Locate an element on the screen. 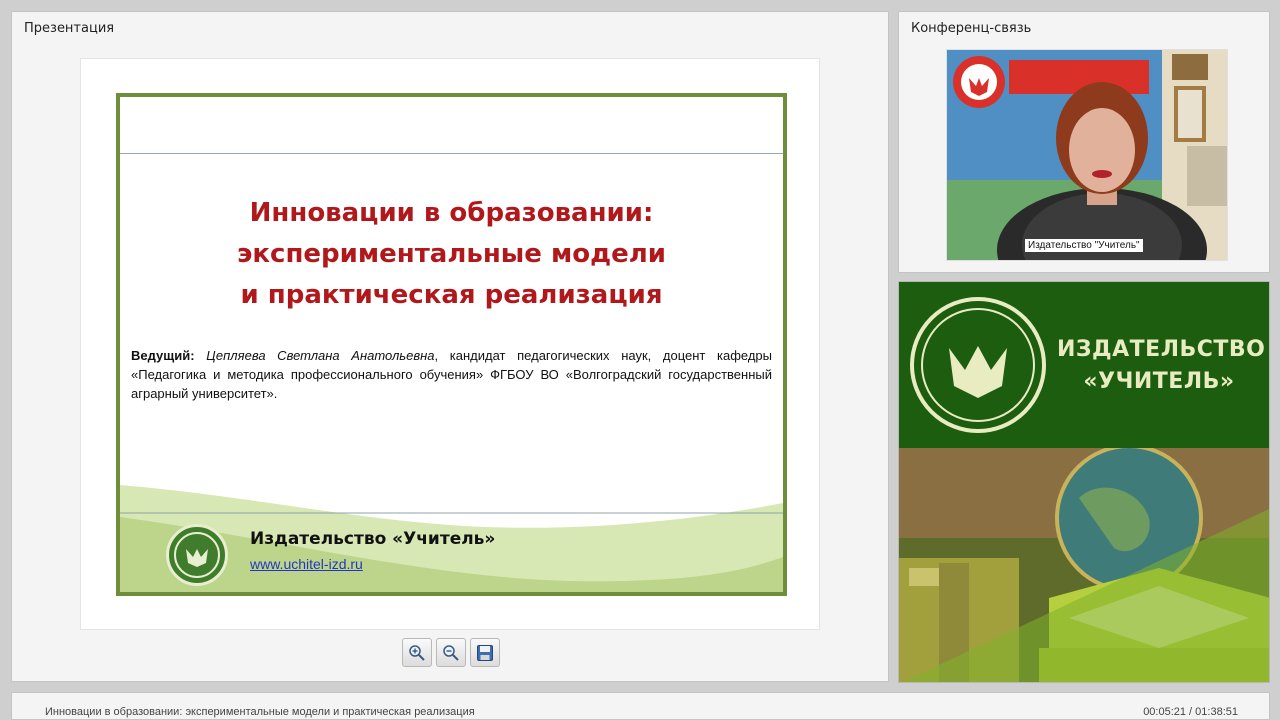 The width and height of the screenshot is (1280, 720). zoom-out-button is located at coordinates (451, 652).